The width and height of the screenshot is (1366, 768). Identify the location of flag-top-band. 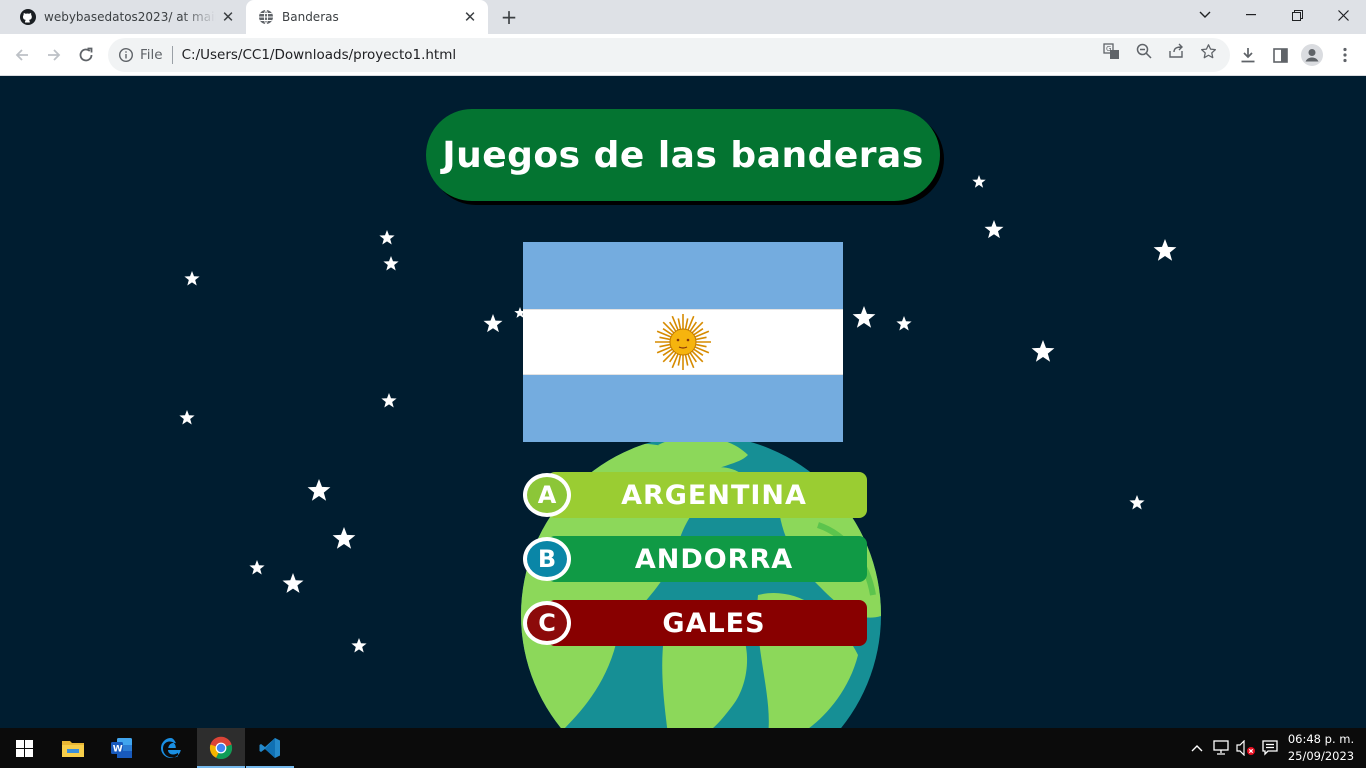
(683, 275).